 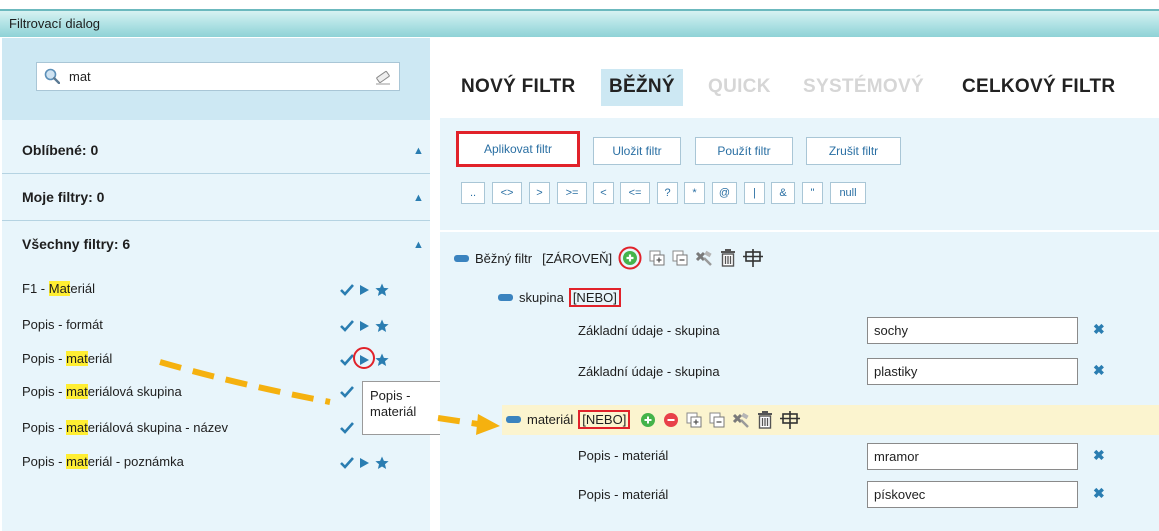 I want to click on search-area: mat, so click(x=216, y=79).